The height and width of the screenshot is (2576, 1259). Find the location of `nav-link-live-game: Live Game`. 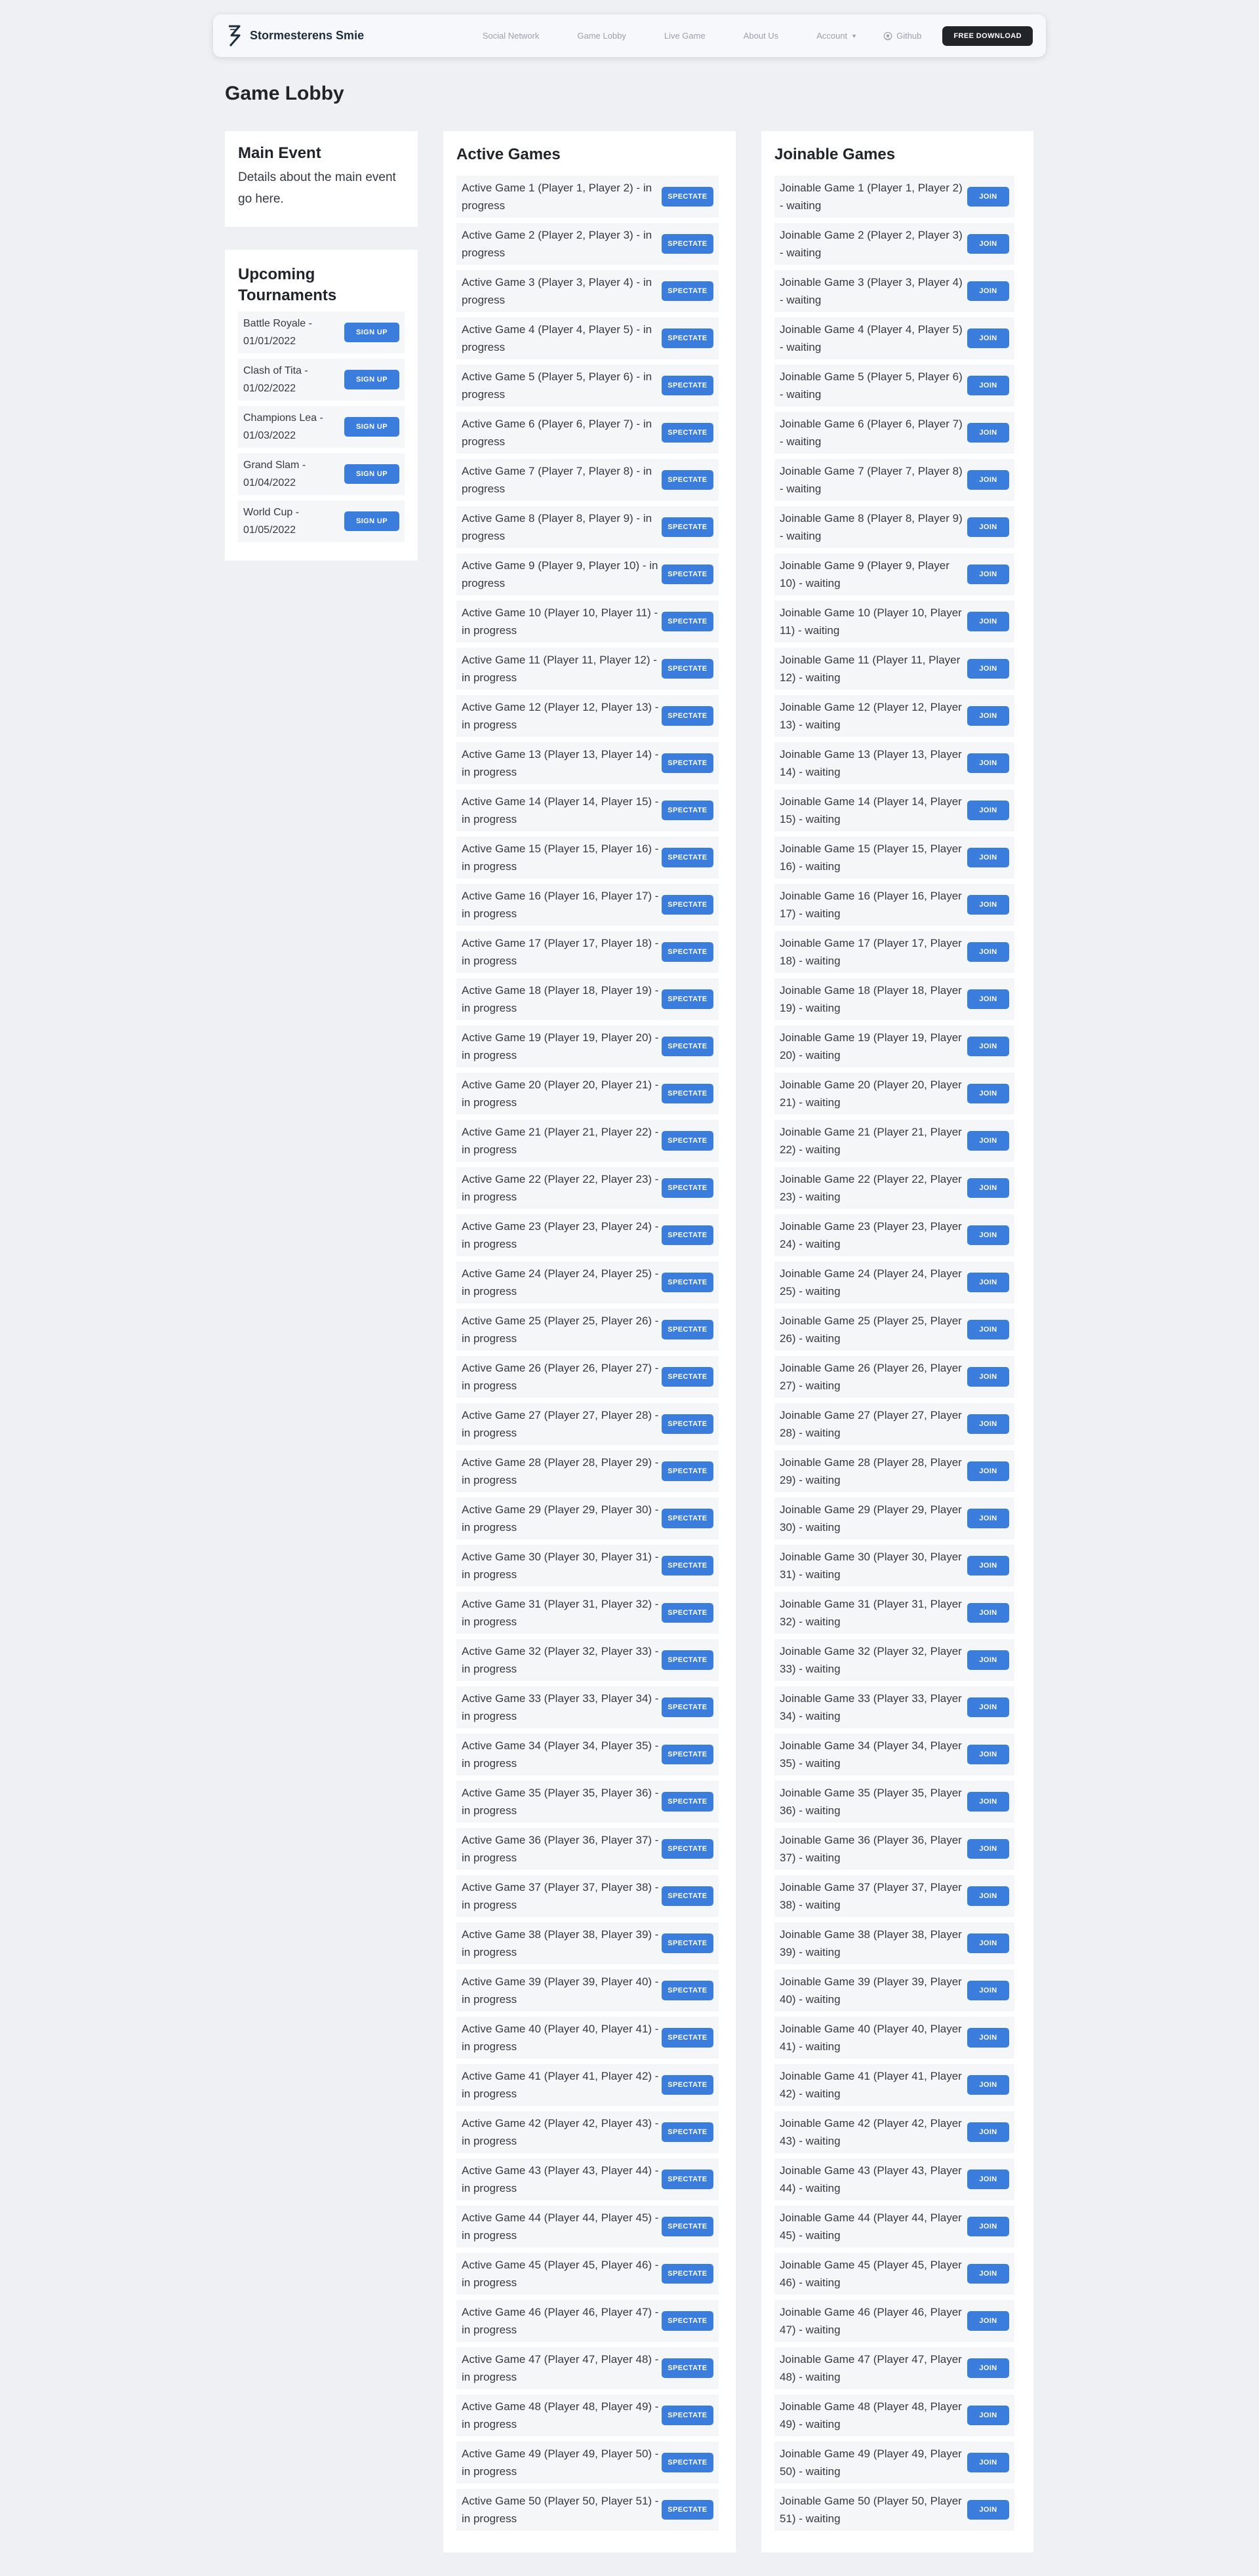

nav-link-live-game: Live Game is located at coordinates (685, 36).